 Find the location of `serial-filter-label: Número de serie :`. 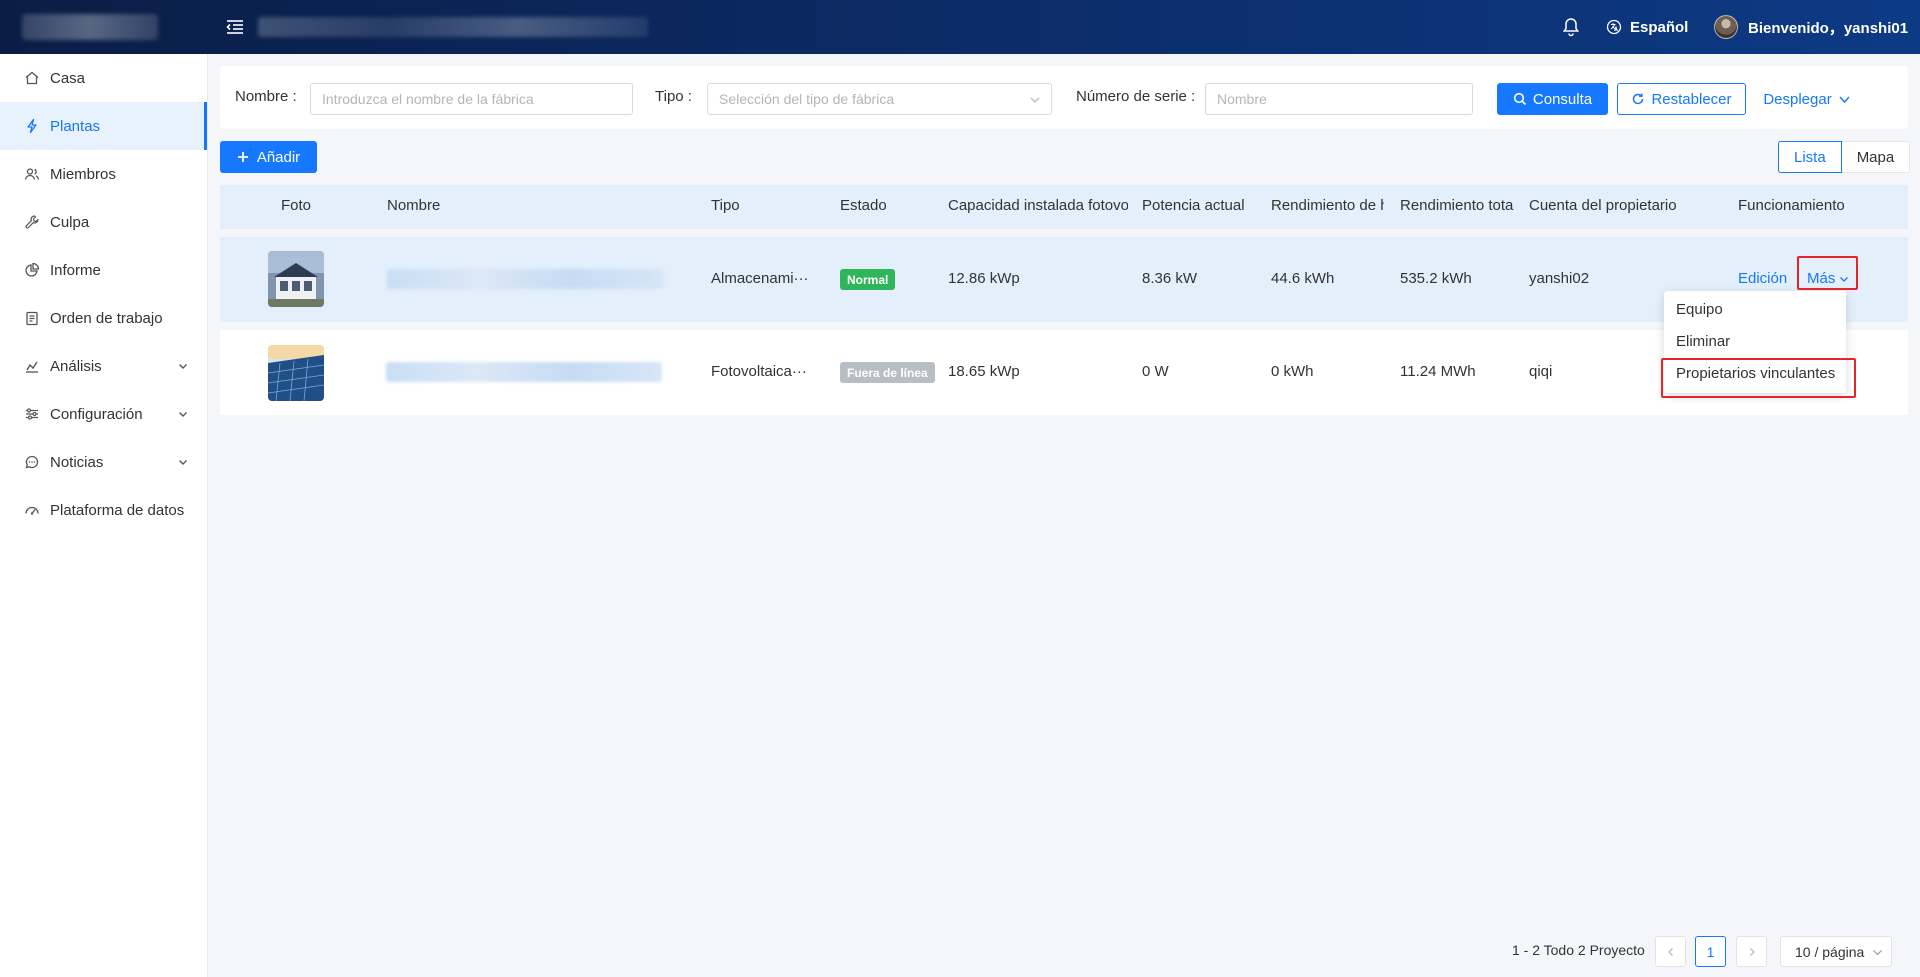

serial-filter-label: Número de serie : is located at coordinates (1136, 96).